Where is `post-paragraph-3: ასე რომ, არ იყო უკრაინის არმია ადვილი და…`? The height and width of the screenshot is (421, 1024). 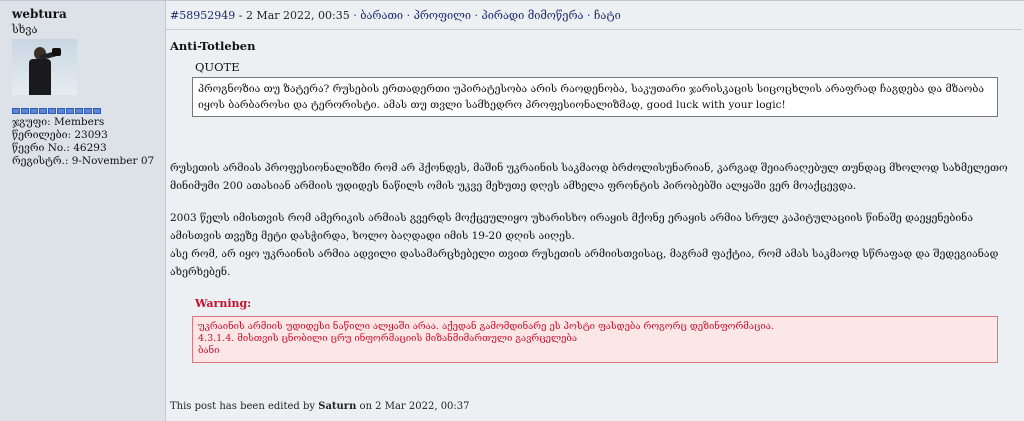 post-paragraph-3: ასე რომ, არ იყო უკრაინის არმია ადვილი და… is located at coordinates (584, 263).